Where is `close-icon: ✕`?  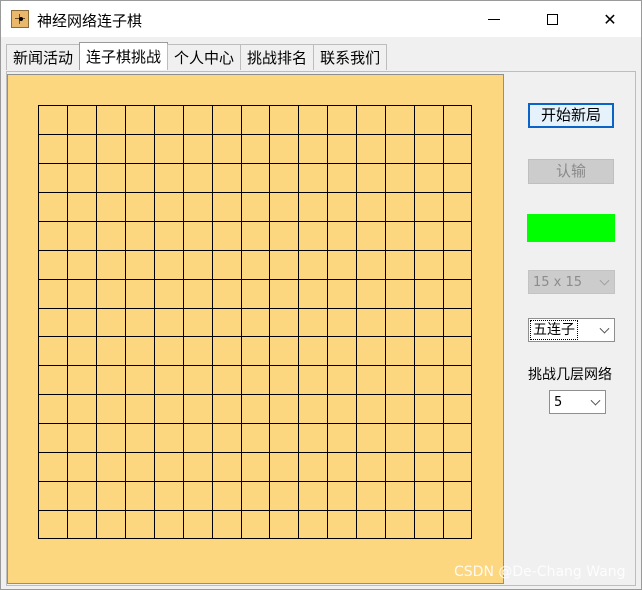 close-icon: ✕ is located at coordinates (610, 19).